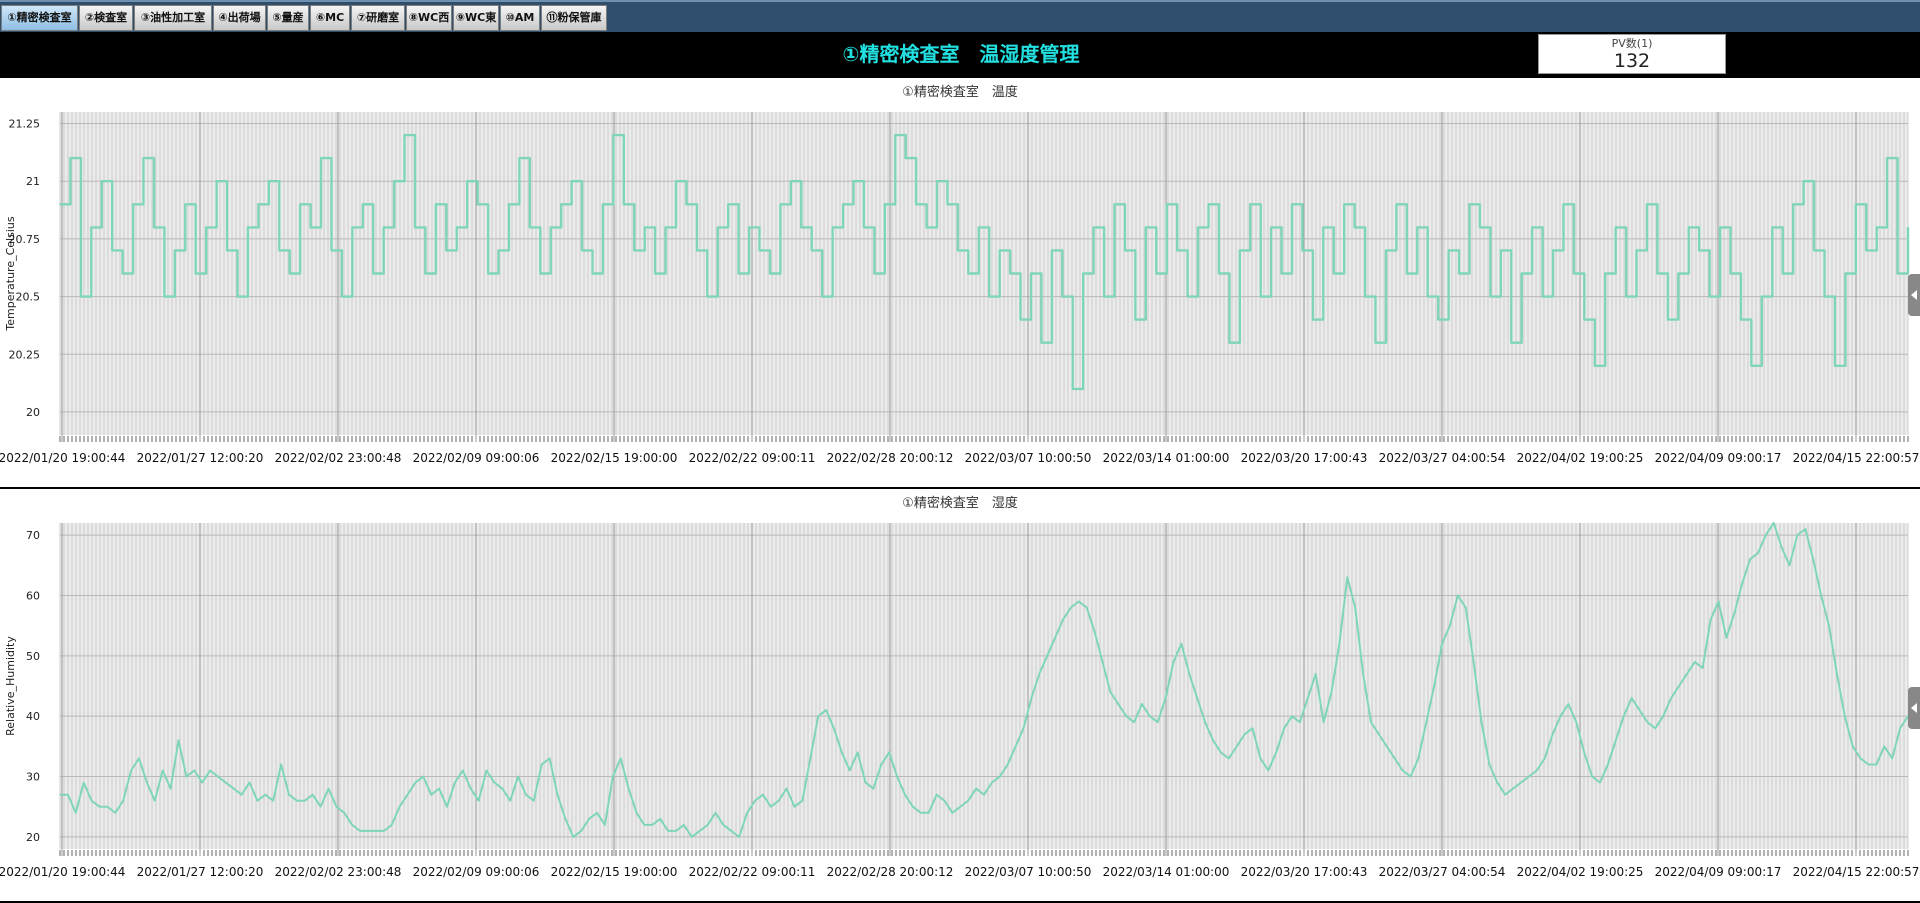 The width and height of the screenshot is (1920, 903). Describe the element at coordinates (288, 18) in the screenshot. I see `tab-mass-production: ⑤量産` at that location.